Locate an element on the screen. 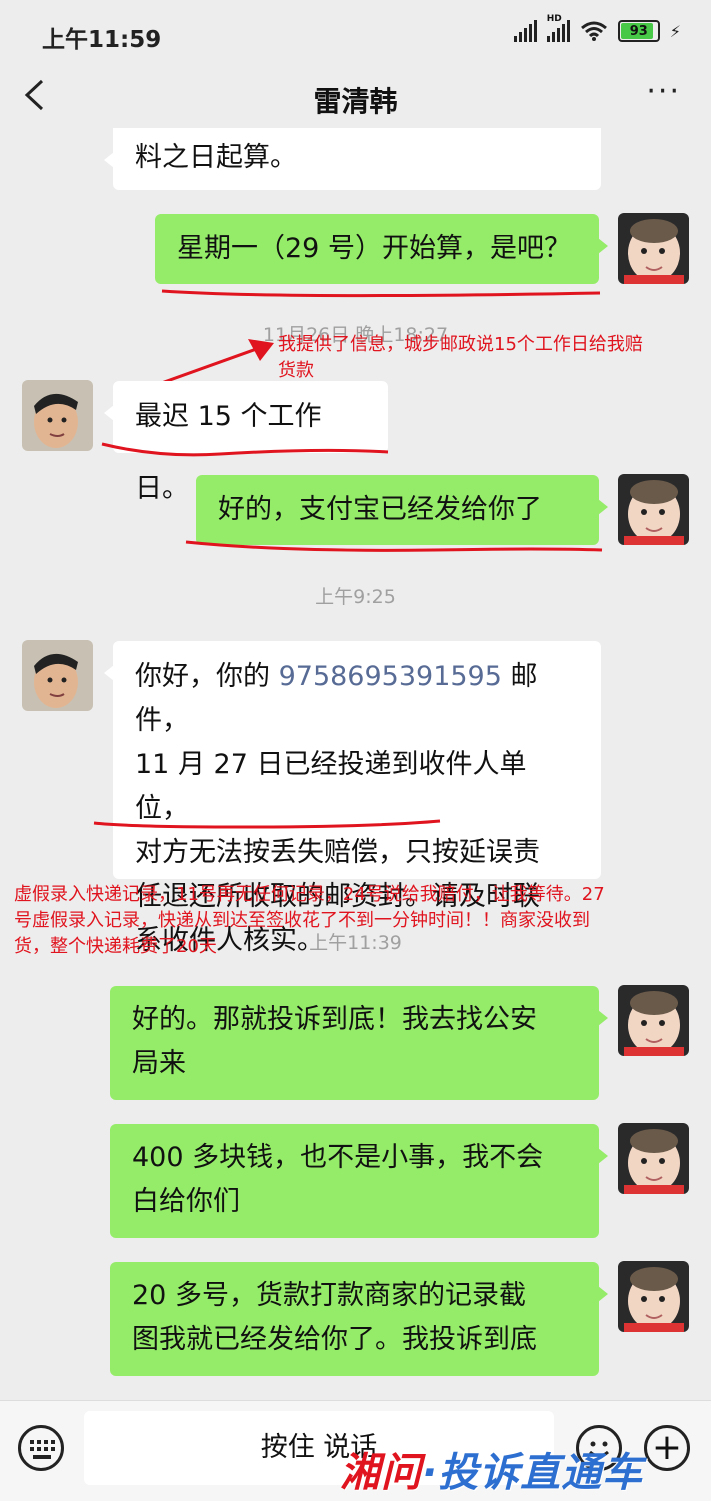 The height and width of the screenshot is (1501, 711). message-line: 对方无法按丢失赔偿，只按延误责 is located at coordinates (337, 852).